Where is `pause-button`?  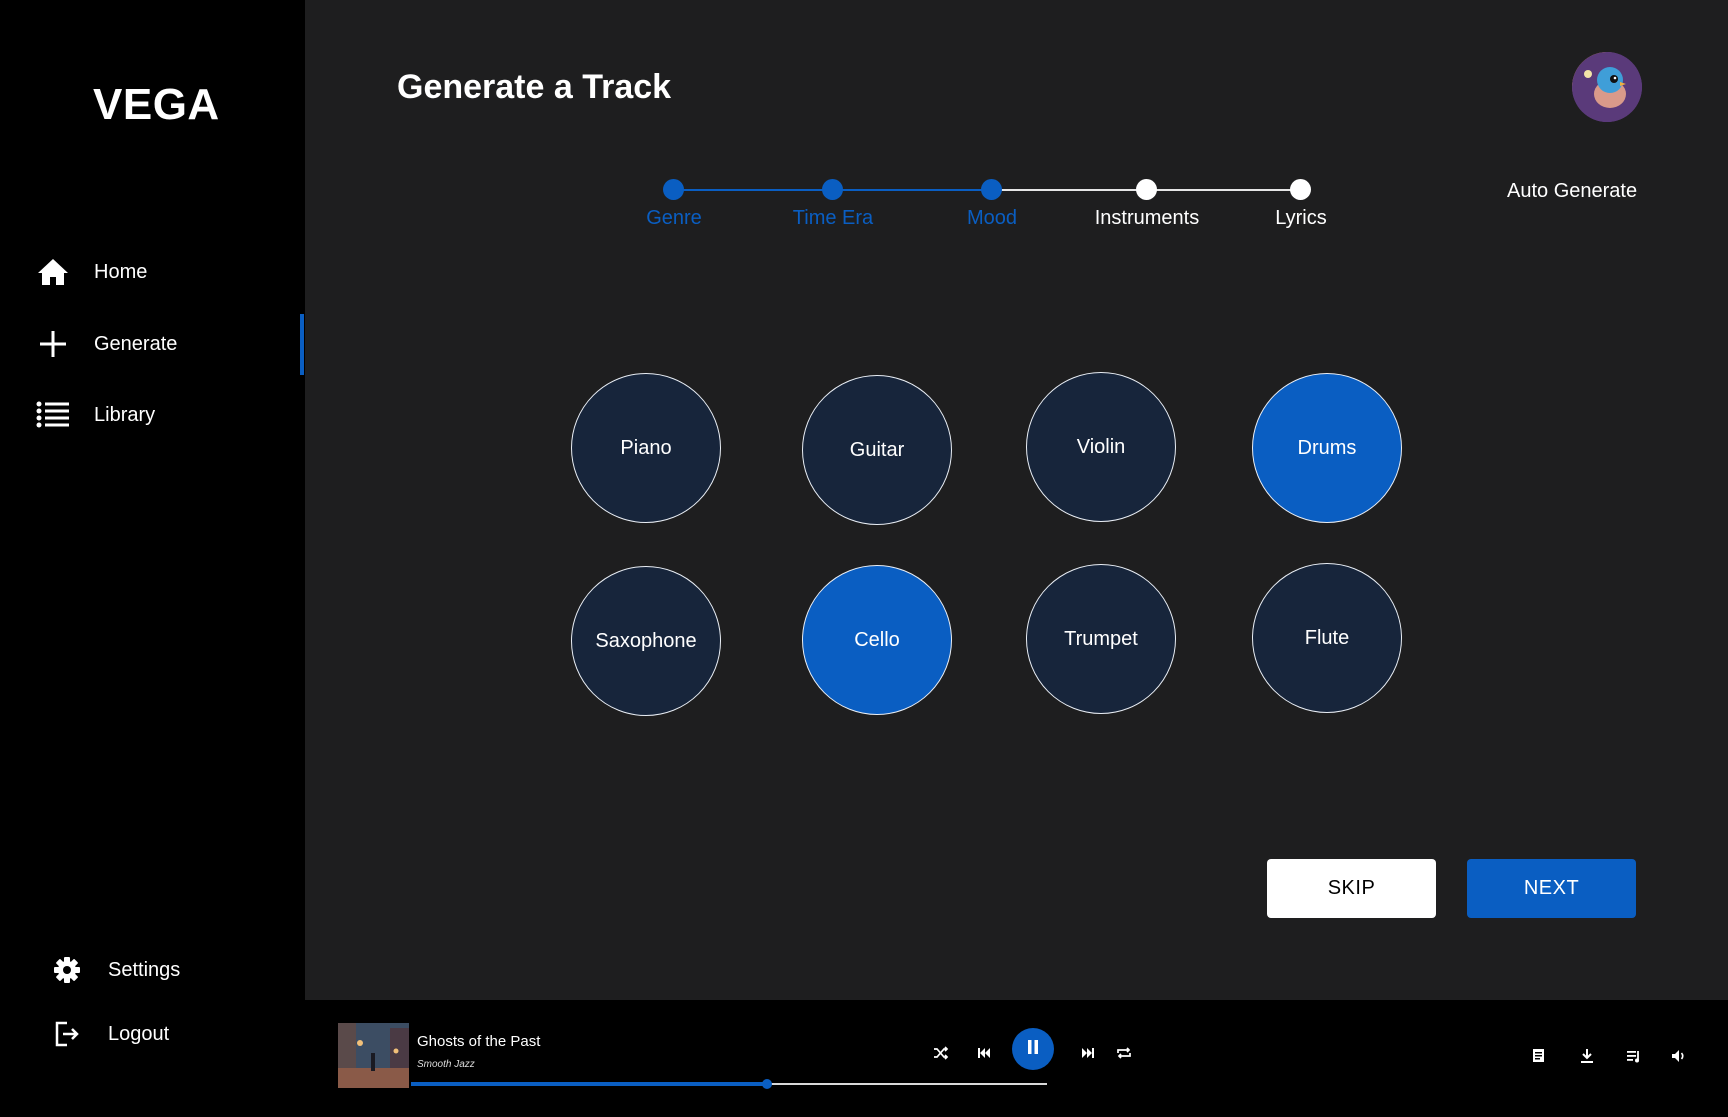 pause-button is located at coordinates (1033, 1049).